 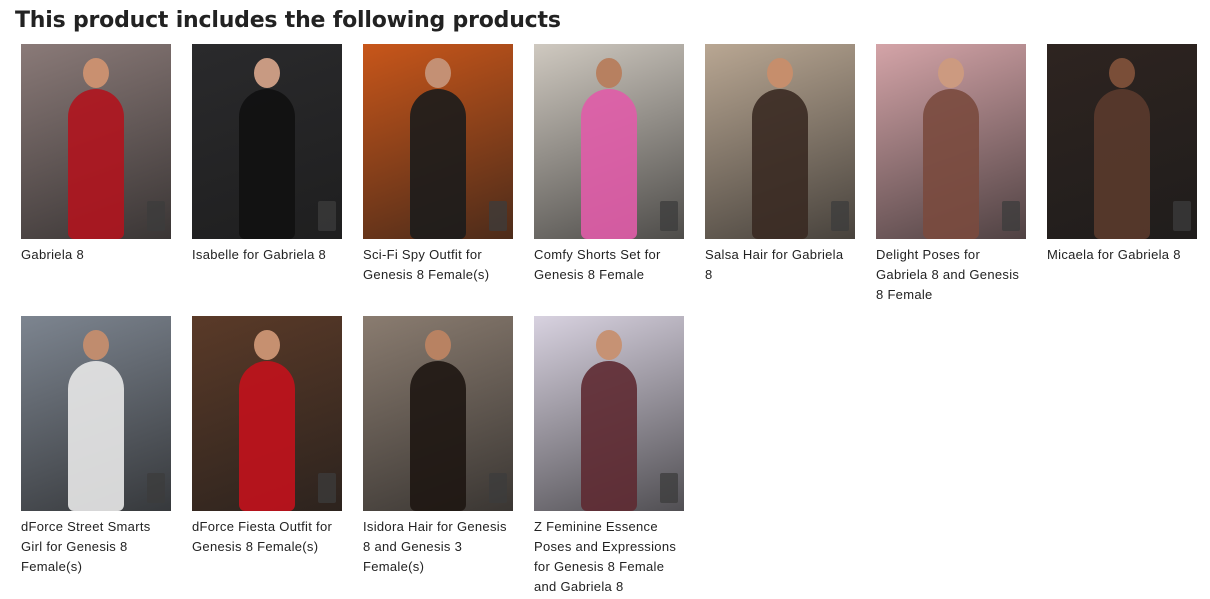 I want to click on product-title: Salsa Hair for Gabriela 8, so click(x=780, y=265).